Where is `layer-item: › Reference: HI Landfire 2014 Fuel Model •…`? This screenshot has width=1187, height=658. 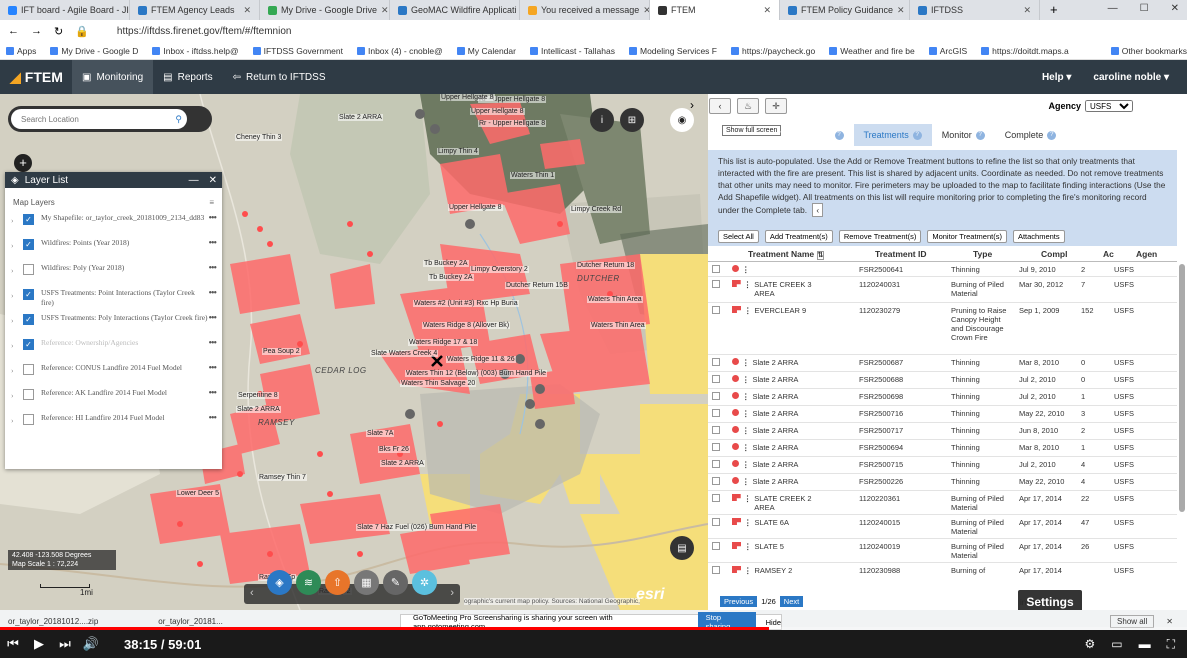 layer-item: › Reference: HI Landfire 2014 Fuel Model •… is located at coordinates (113, 425).